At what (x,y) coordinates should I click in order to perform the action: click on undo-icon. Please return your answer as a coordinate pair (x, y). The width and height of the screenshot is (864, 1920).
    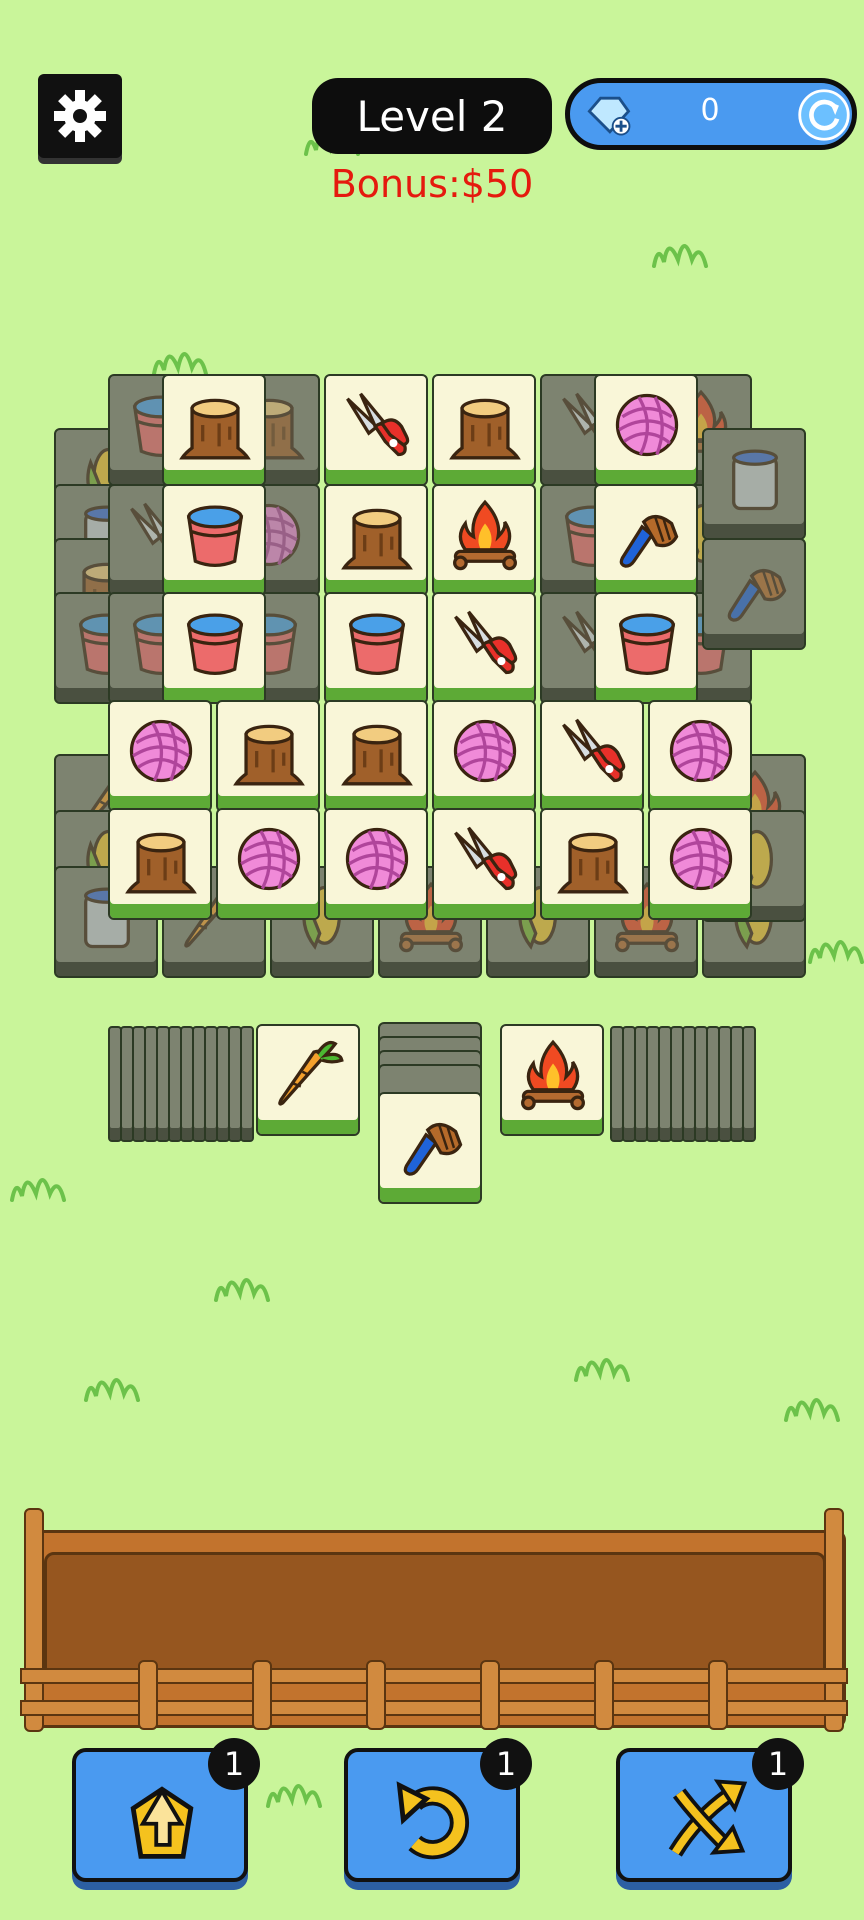
    Looking at the image, I should click on (432, 1820).